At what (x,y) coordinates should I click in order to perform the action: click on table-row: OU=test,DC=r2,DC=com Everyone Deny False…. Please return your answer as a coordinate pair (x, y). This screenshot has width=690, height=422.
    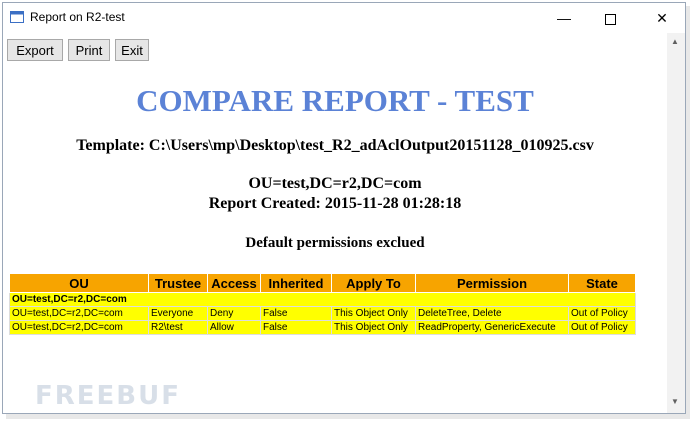
    Looking at the image, I should click on (322, 313).